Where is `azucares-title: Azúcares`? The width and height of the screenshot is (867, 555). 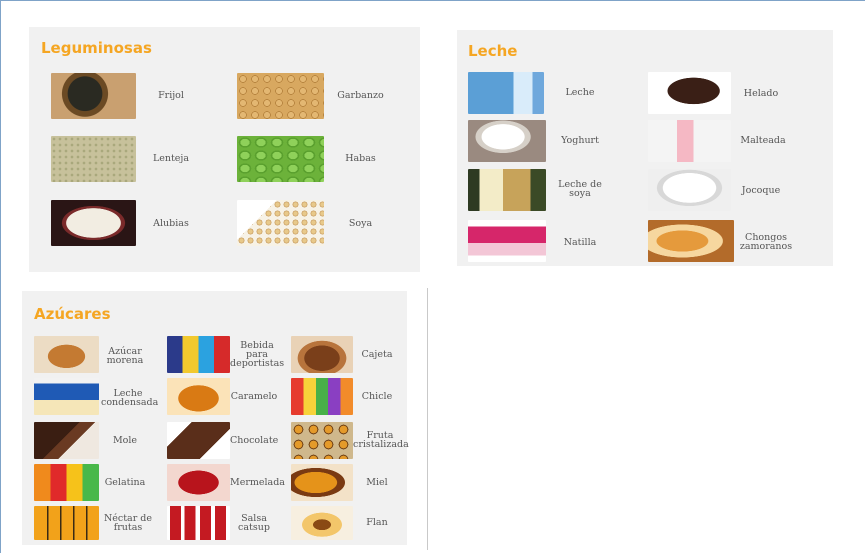
azucares-title: Azúcares is located at coordinates (72, 314).